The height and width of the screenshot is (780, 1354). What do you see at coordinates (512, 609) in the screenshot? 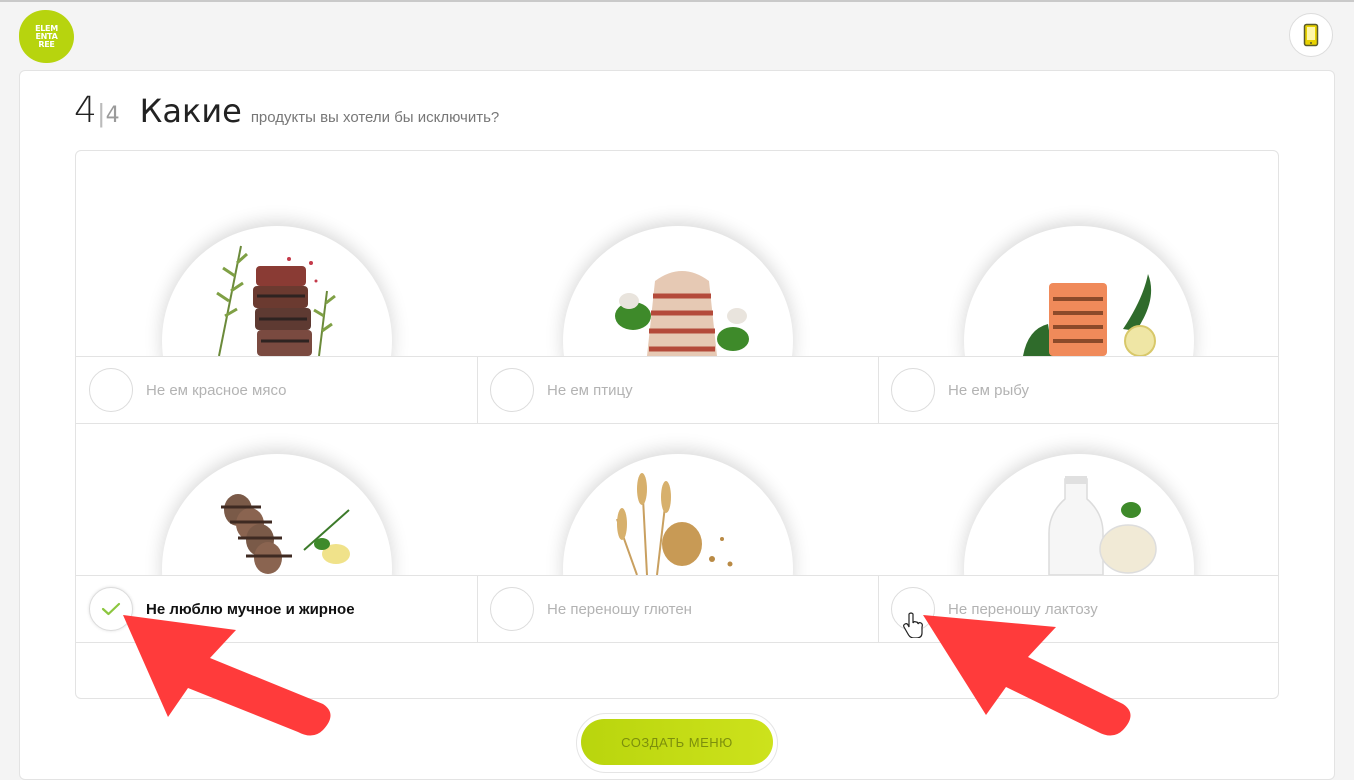
I see `gluten-checkbox` at bounding box center [512, 609].